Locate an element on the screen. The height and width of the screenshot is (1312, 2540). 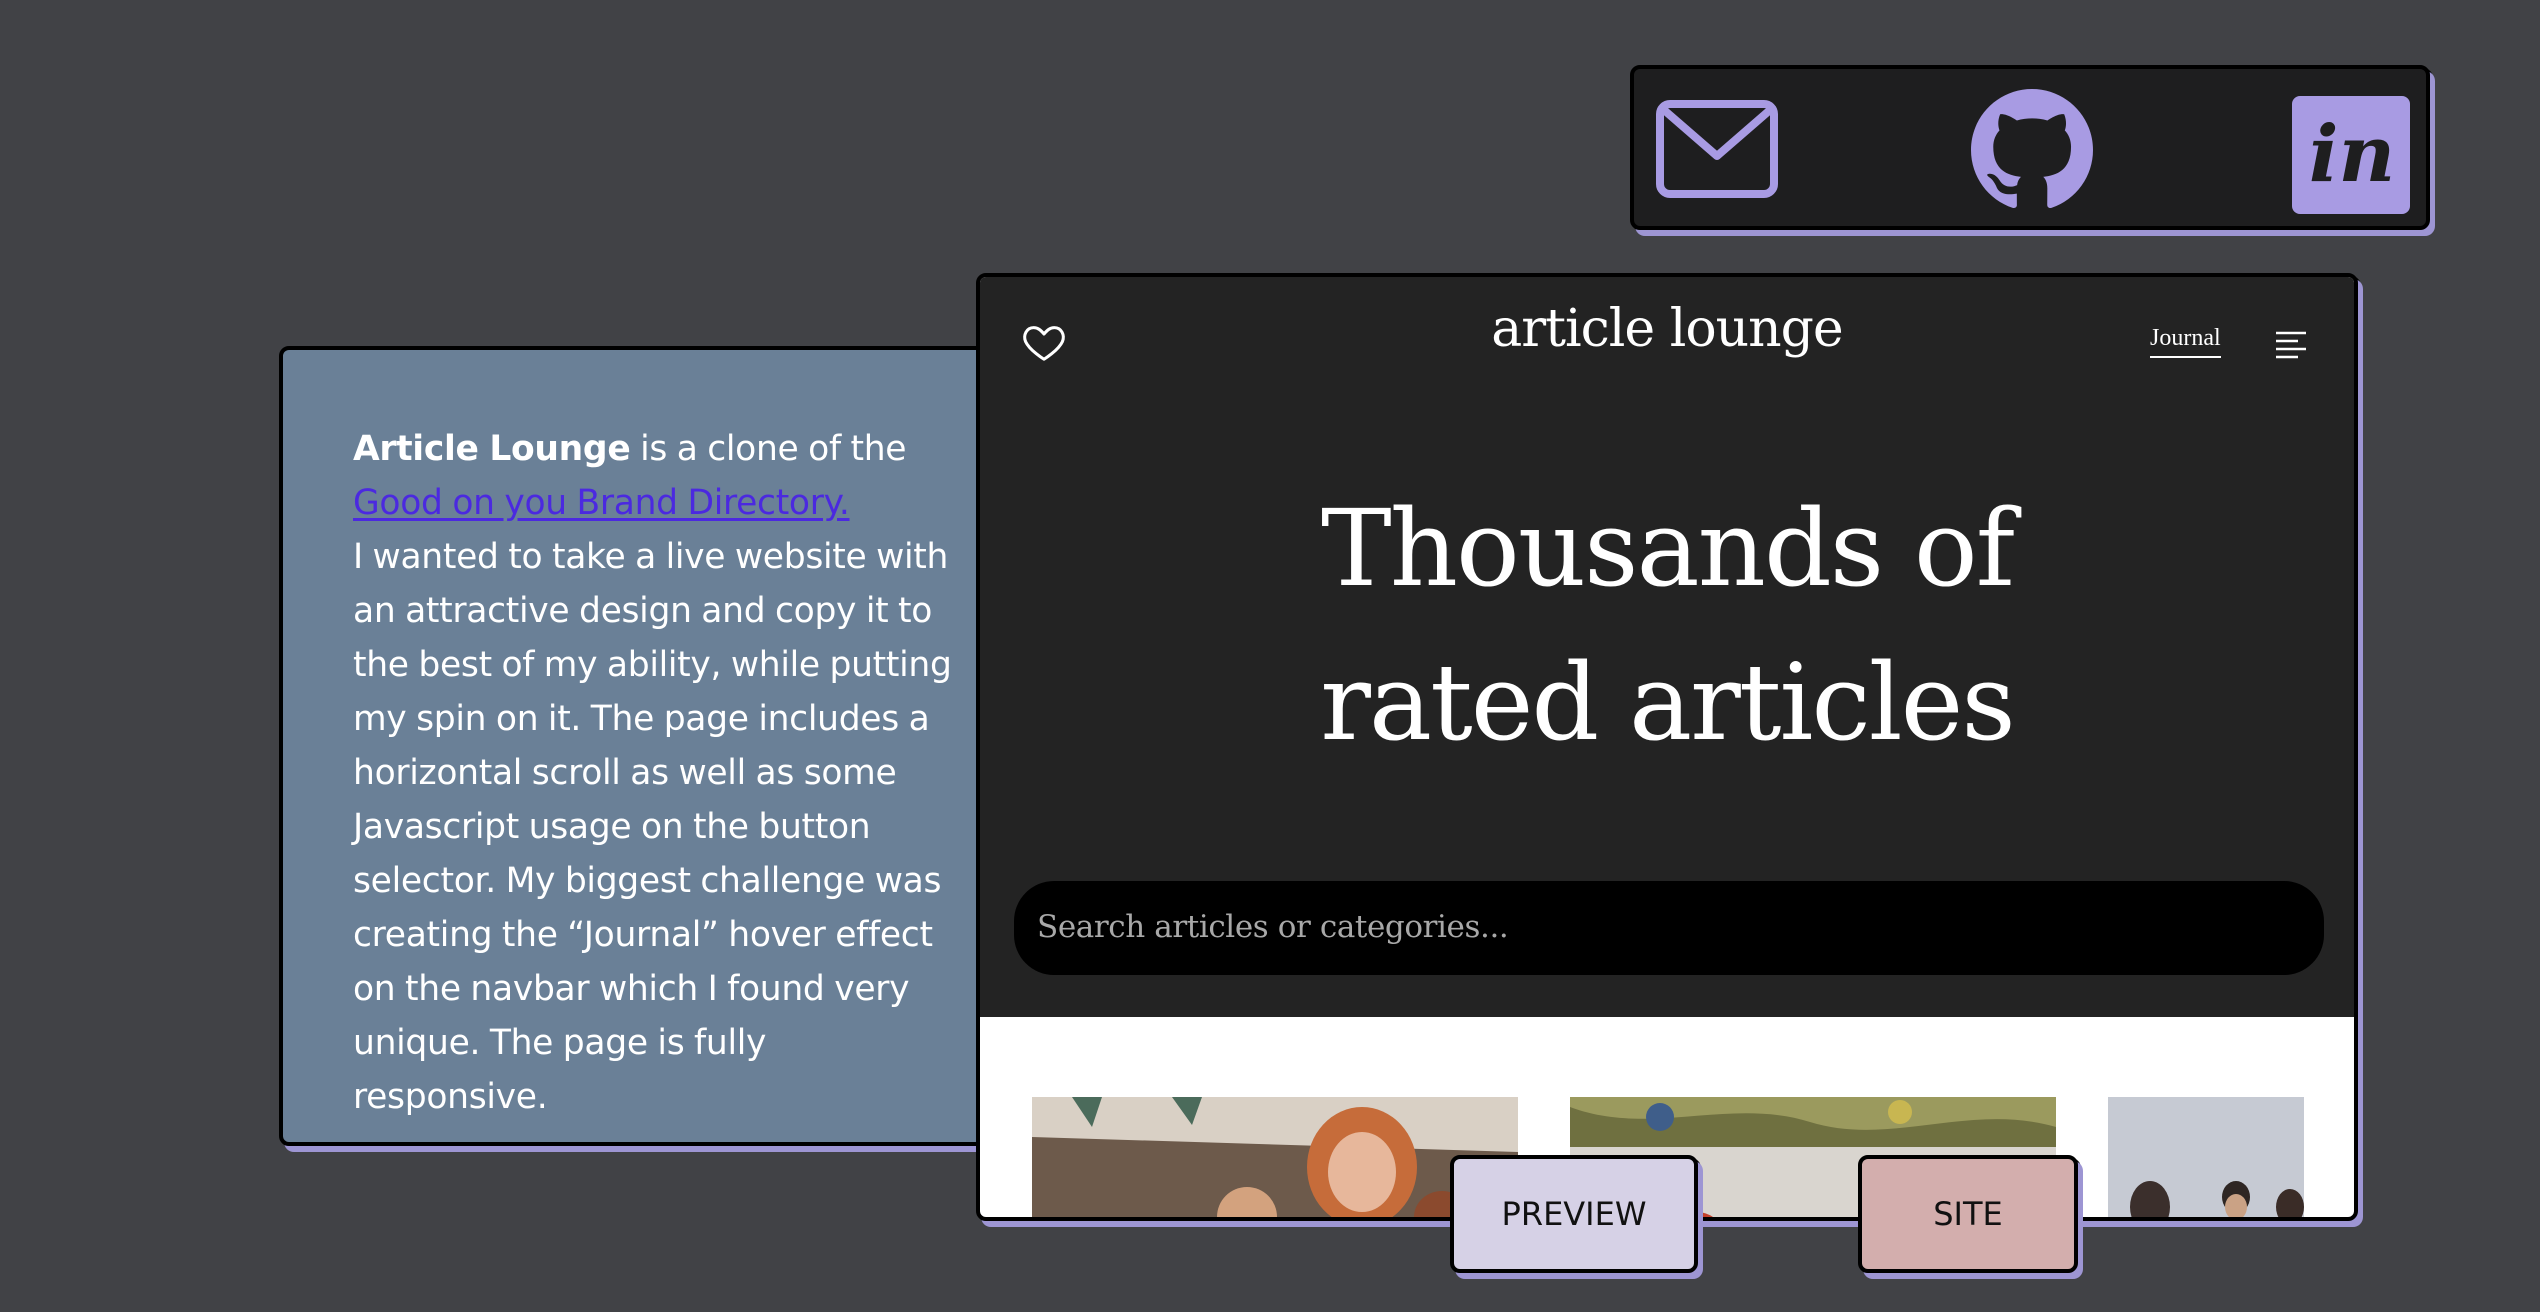
brand-directory-link: Good on you Brand Directory. is located at coordinates (601, 503).